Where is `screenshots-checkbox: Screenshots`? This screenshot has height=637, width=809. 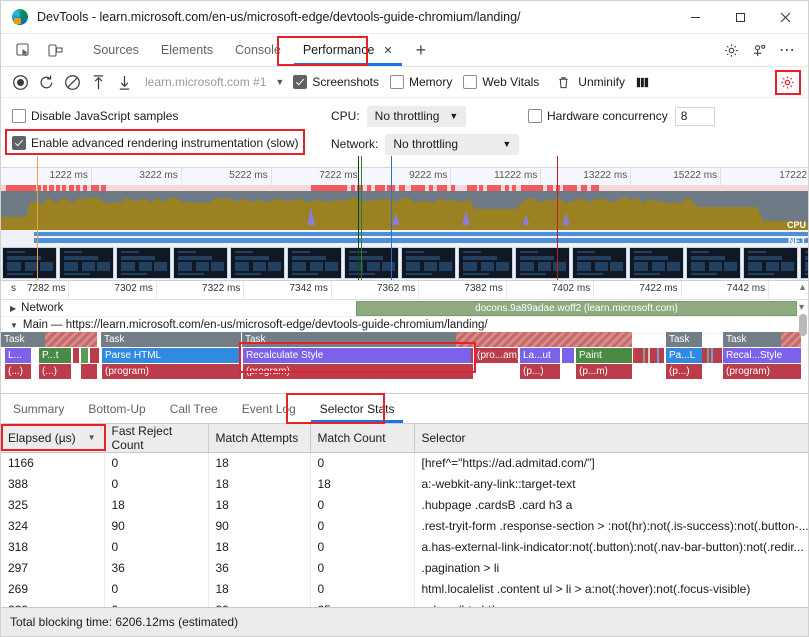 screenshots-checkbox: Screenshots is located at coordinates (336, 82).